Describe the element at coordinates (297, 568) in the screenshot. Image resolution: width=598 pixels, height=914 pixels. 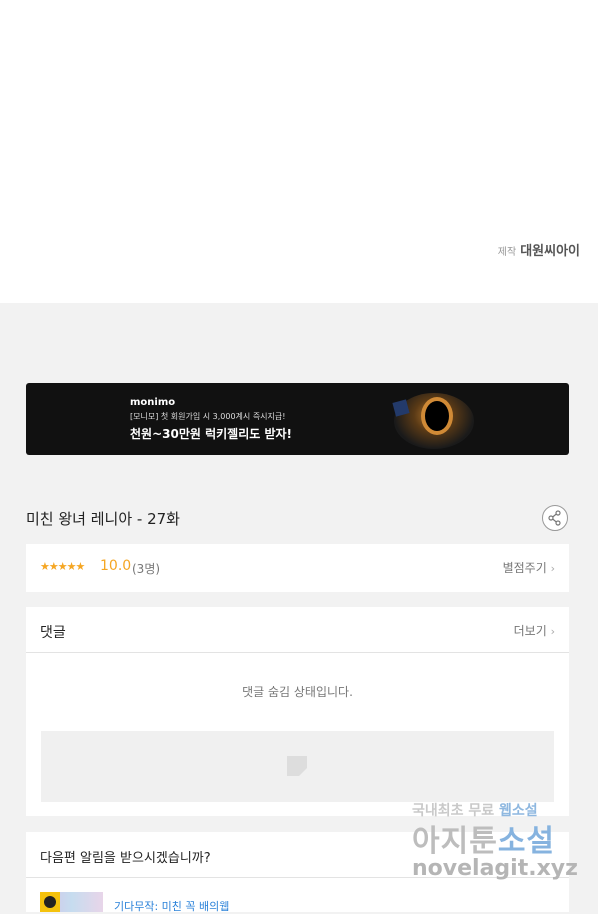
I see `rating-card: ★★★★★ 10.0 (3명) 별점주기 ›` at that location.